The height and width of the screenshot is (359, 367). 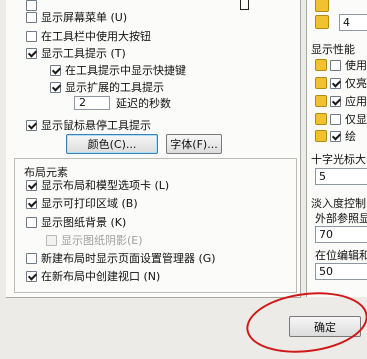 I want to click on delay-seconds-row: 2 延迟的秒数, so click(x=122, y=103).